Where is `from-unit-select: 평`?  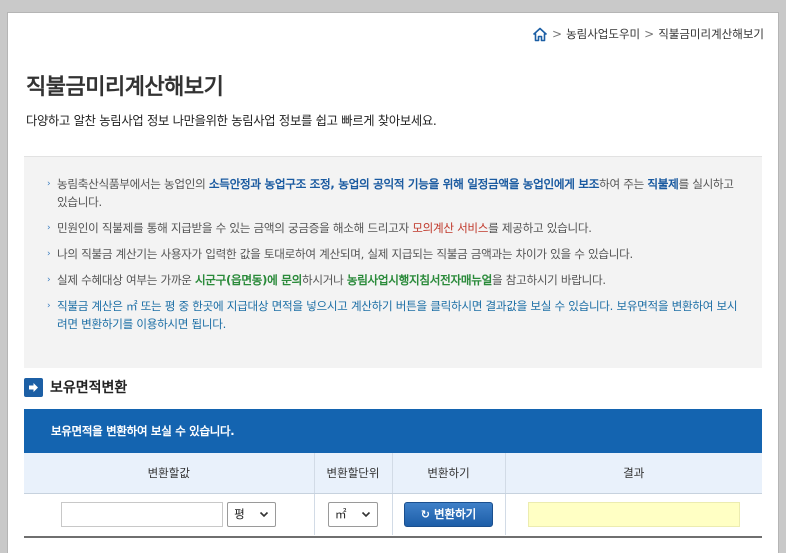 from-unit-select: 평 is located at coordinates (252, 514).